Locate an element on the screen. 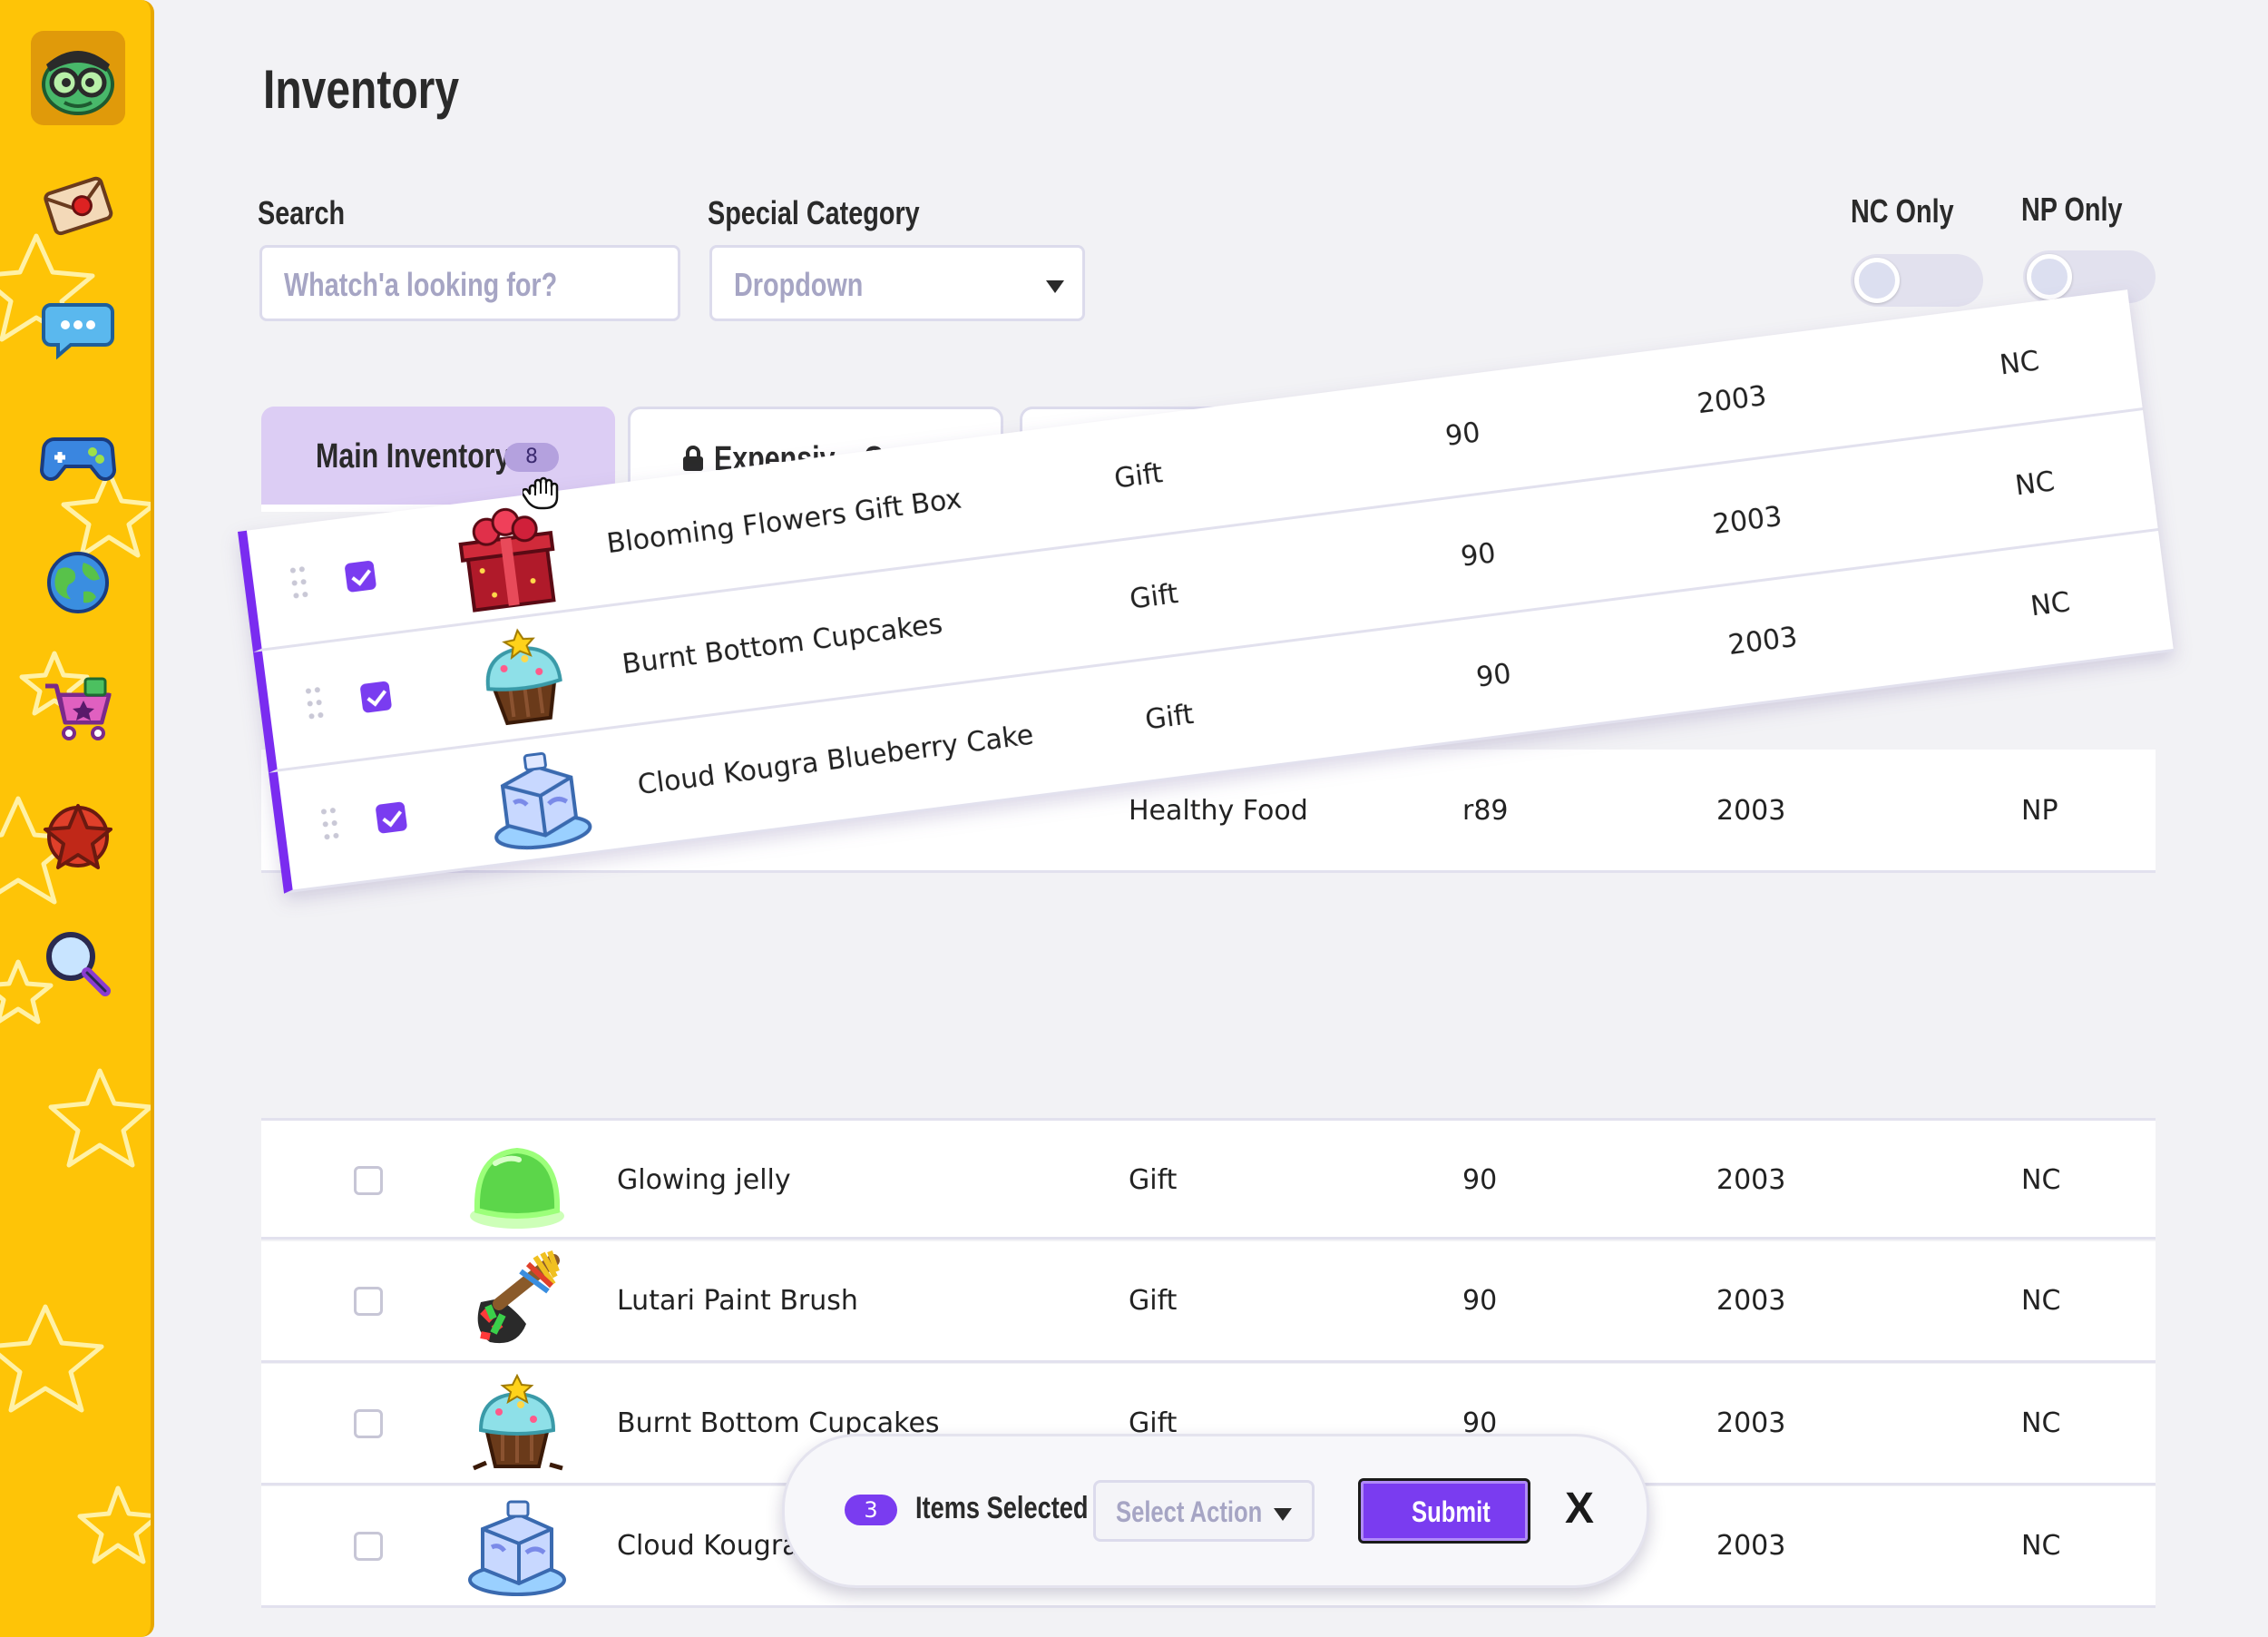  page-title: Inventory is located at coordinates (361, 89).